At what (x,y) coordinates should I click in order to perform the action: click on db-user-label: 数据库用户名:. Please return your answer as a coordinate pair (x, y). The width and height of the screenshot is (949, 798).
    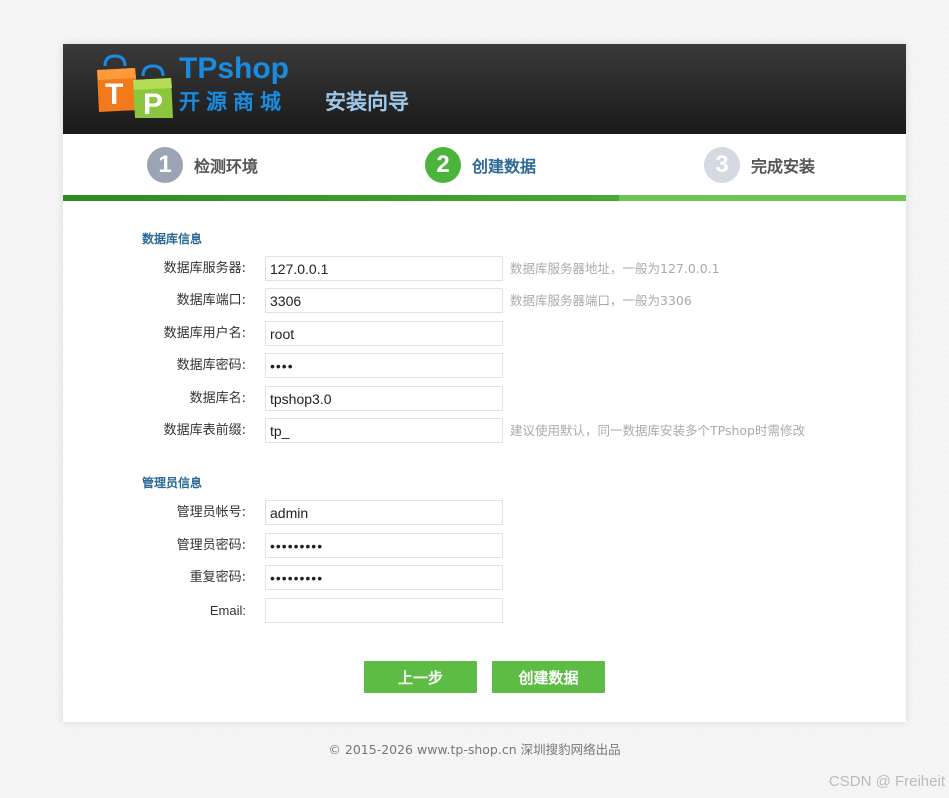
    Looking at the image, I should click on (204, 333).